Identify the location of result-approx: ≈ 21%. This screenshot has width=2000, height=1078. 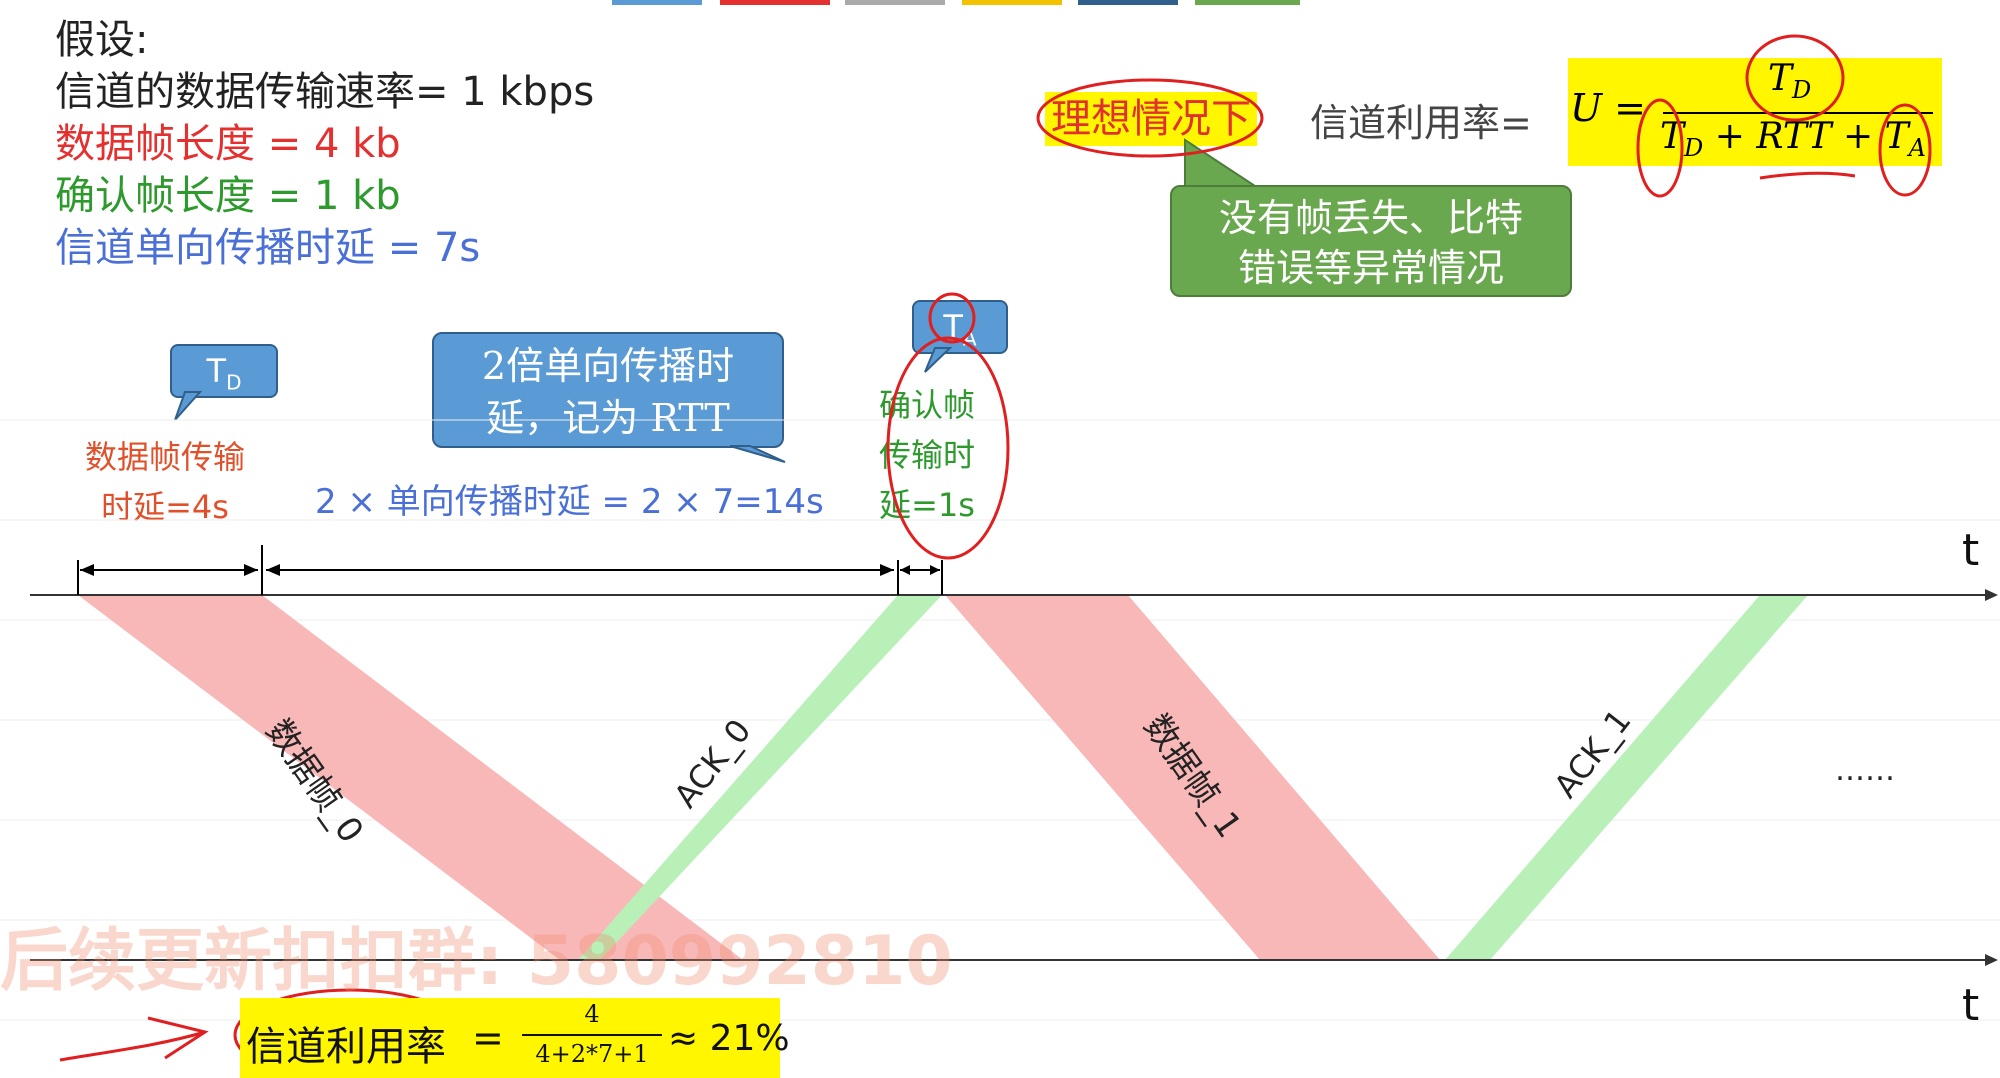
(729, 1038).